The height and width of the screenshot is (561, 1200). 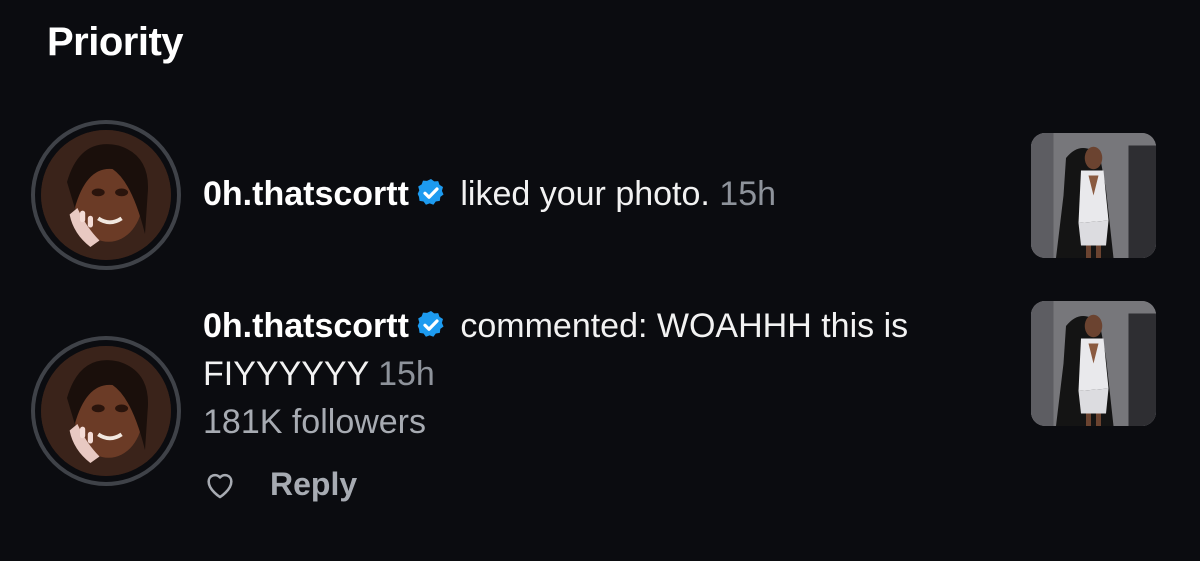 I want to click on comment-actions: Reply, so click(x=280, y=484).